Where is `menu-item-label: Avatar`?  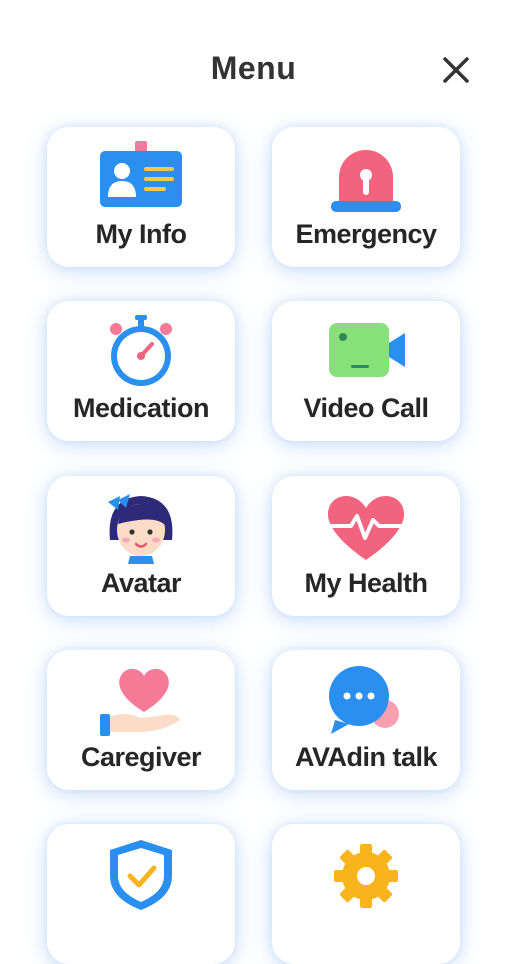
menu-item-label: Avatar is located at coordinates (141, 583).